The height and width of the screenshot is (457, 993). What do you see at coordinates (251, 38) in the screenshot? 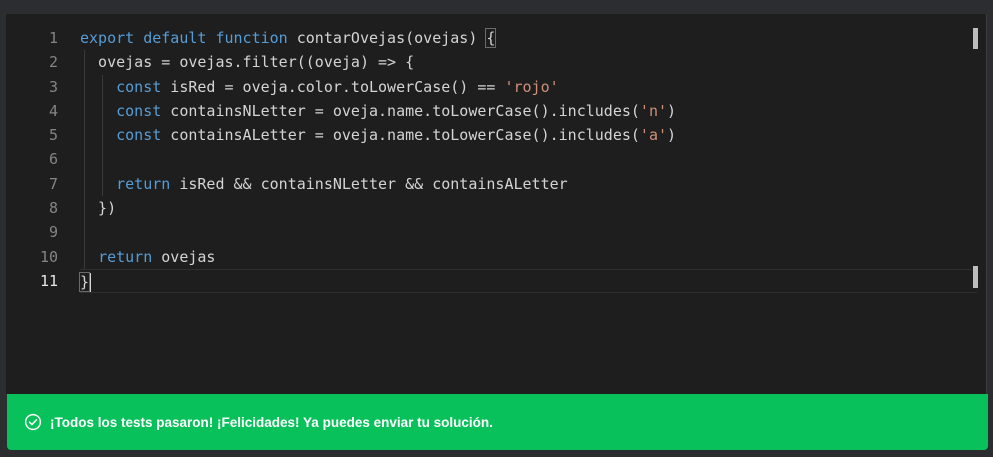
I see `keyword-token: function` at bounding box center [251, 38].